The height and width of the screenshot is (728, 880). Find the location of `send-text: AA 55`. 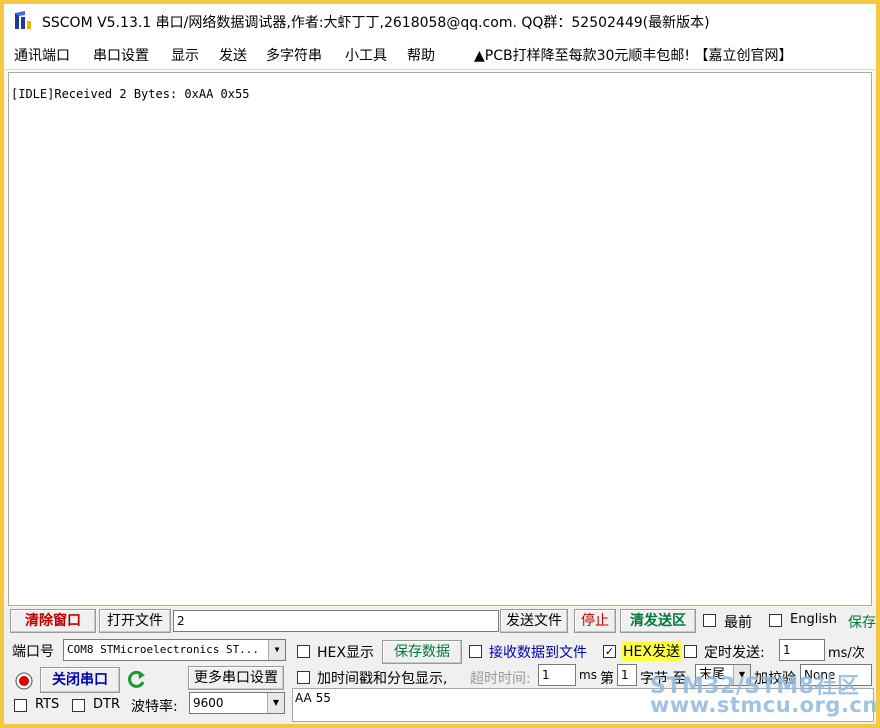

send-text: AA 55 is located at coordinates (313, 698).